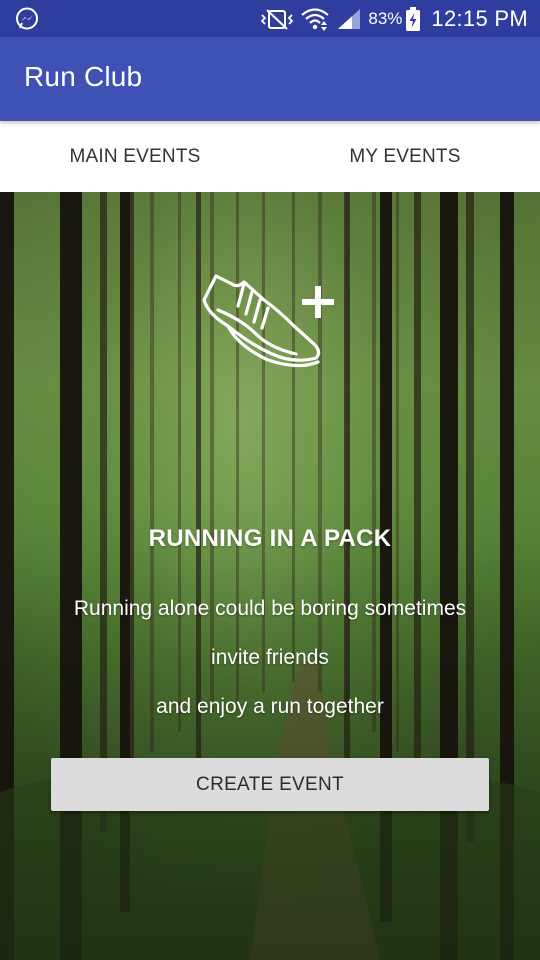 The height and width of the screenshot is (960, 540). I want to click on tab-bar: MAIN EVENTS MY EVENTS, so click(270, 156).